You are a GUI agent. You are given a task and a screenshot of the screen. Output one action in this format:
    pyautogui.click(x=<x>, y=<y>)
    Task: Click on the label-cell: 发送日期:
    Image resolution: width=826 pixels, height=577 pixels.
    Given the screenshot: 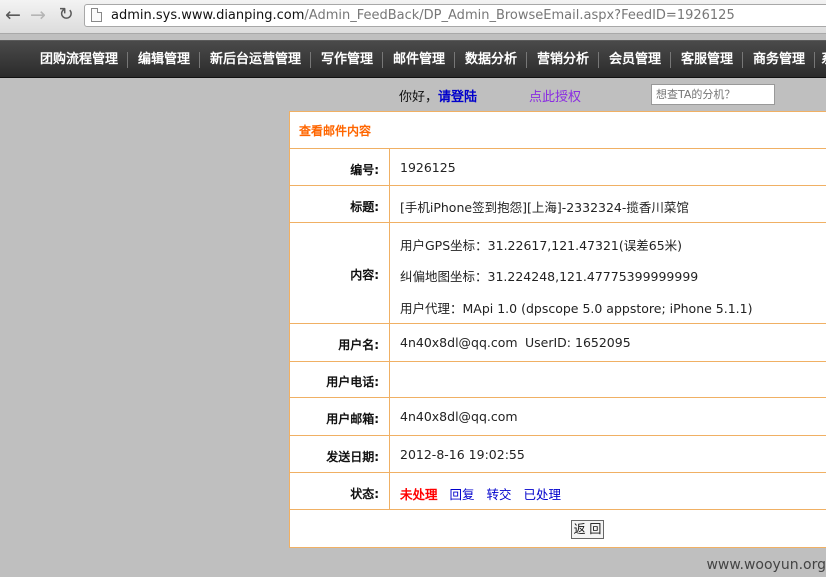 What is the action you would take?
    pyautogui.click(x=340, y=454)
    